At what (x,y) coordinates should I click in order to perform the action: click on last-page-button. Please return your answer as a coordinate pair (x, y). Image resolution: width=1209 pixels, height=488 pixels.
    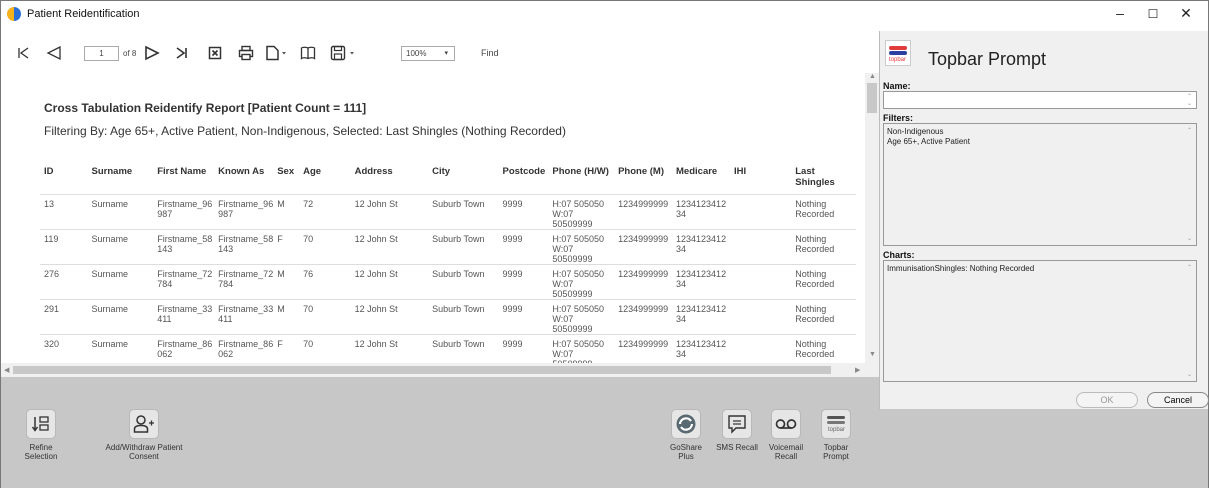
    Looking at the image, I should click on (181, 53).